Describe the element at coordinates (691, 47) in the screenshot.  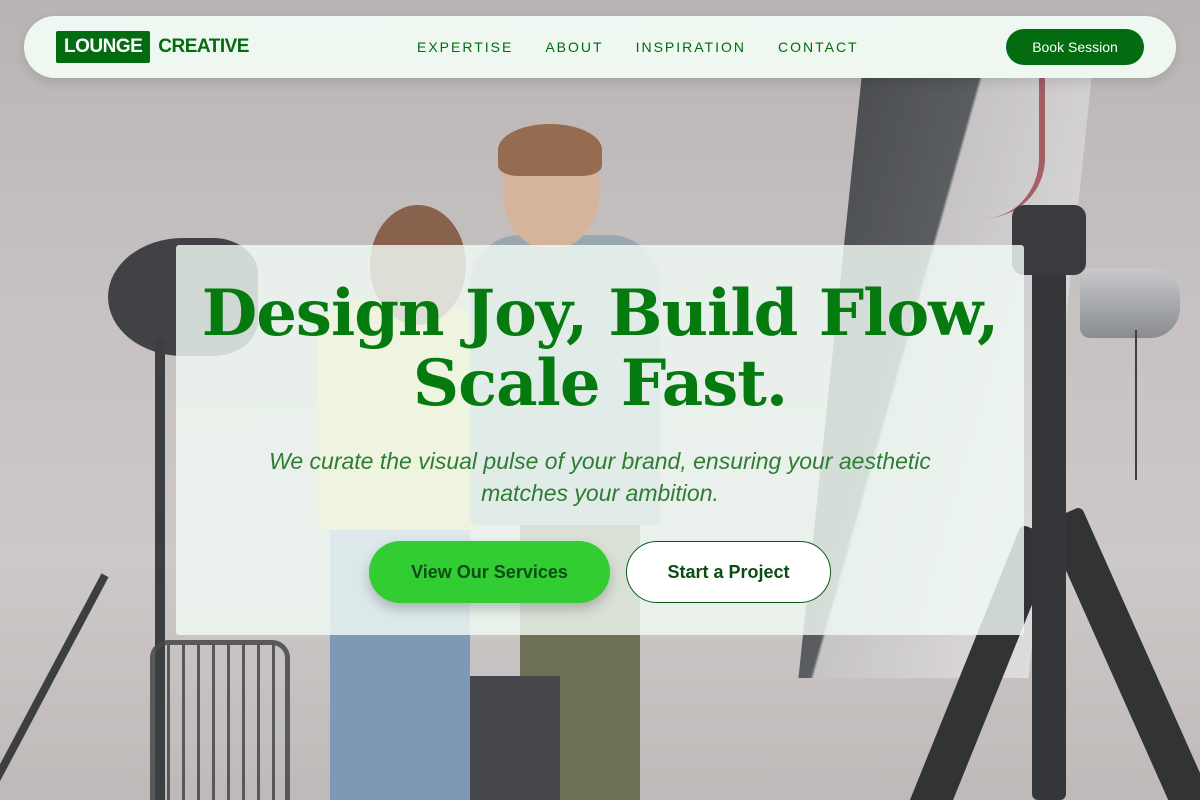
I see `nav-link-inspiration: INSPIRATION` at that location.